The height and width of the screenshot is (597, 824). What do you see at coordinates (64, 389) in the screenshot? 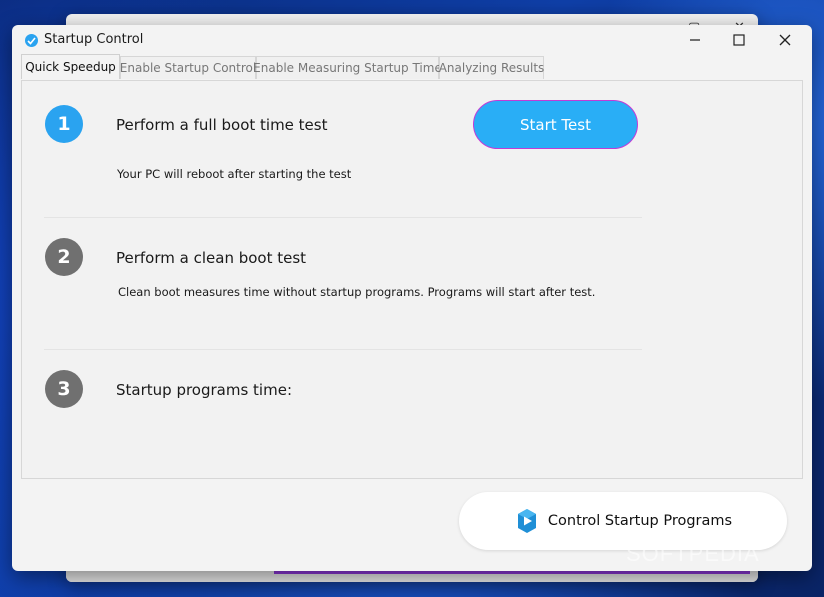
I see `step-3-badge: 3` at bounding box center [64, 389].